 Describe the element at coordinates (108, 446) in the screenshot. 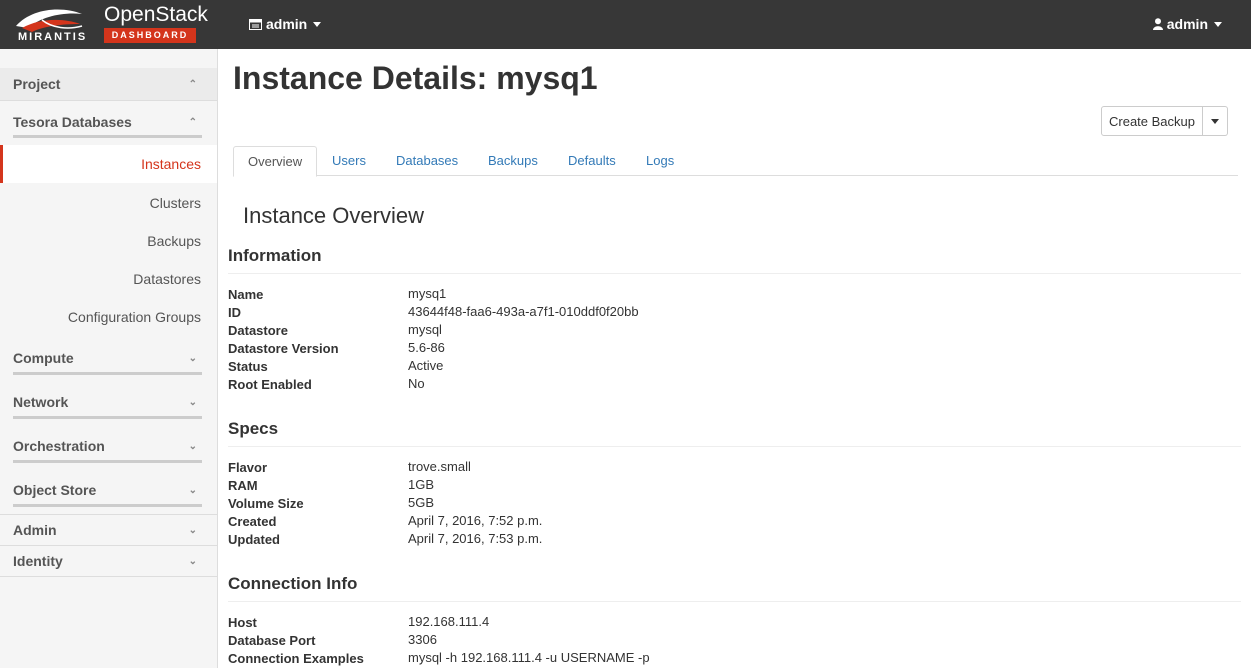

I see `sidebar-section-orchestration: Orchestration ⌄` at that location.